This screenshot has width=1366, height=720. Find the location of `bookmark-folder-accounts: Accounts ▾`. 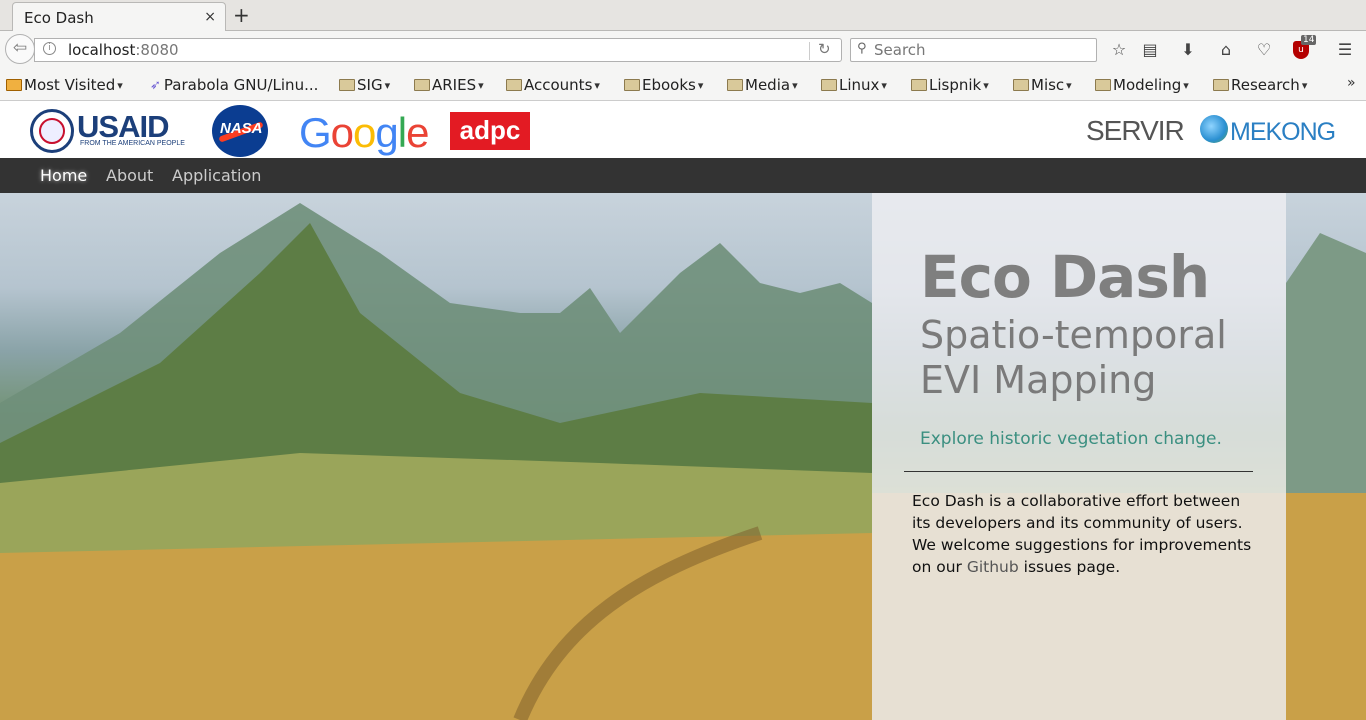

bookmark-folder-accounts: Accounts ▾ is located at coordinates (553, 85).